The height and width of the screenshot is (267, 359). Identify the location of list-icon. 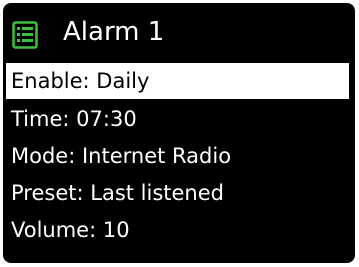
(25, 35).